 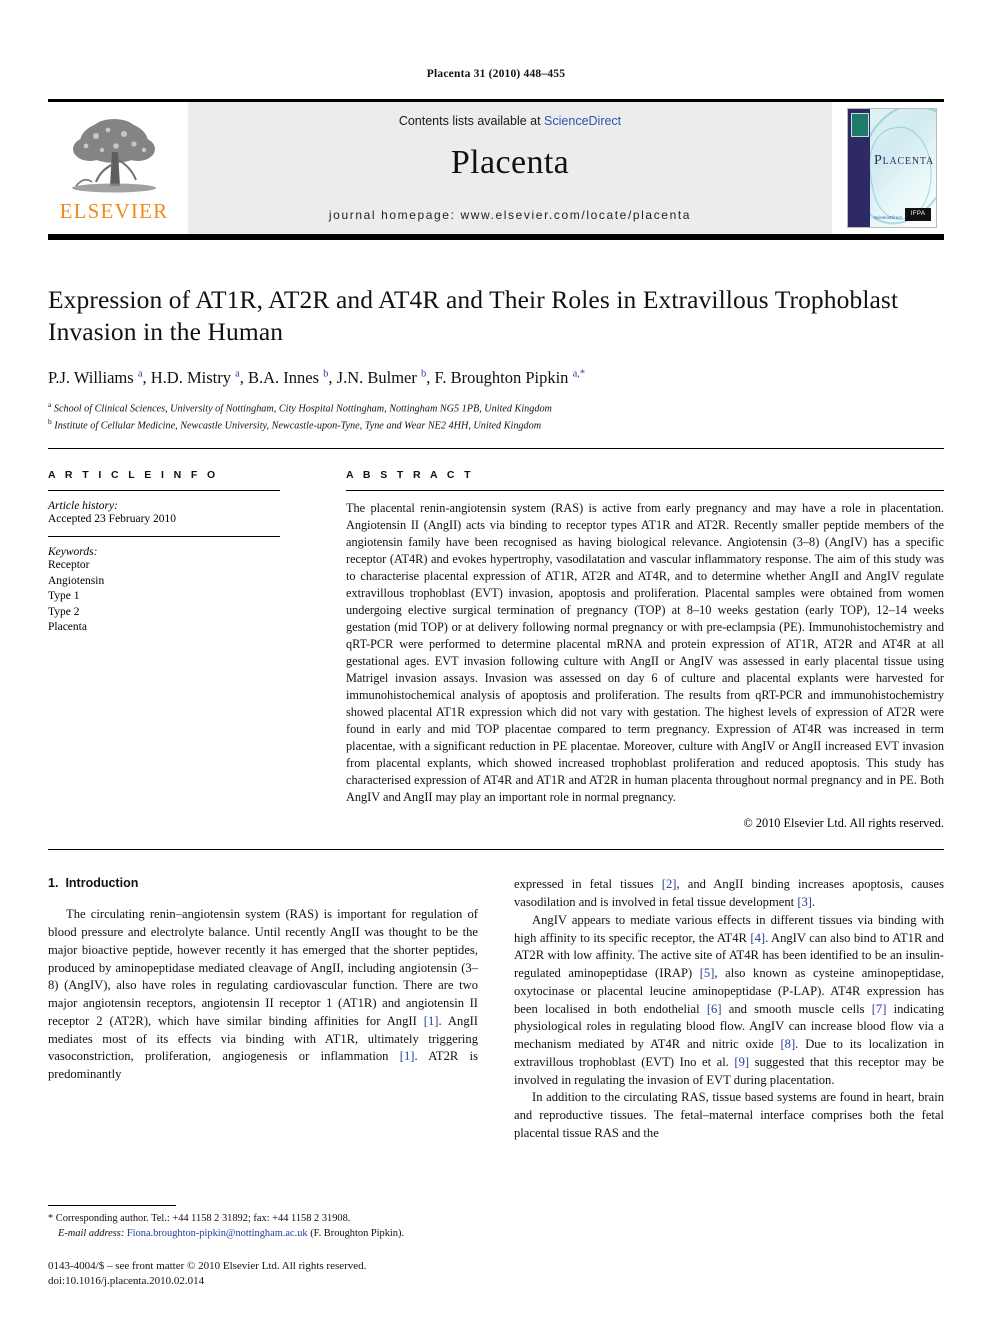 What do you see at coordinates (91, 1233) in the screenshot?
I see `email-label: E-mail address:` at bounding box center [91, 1233].